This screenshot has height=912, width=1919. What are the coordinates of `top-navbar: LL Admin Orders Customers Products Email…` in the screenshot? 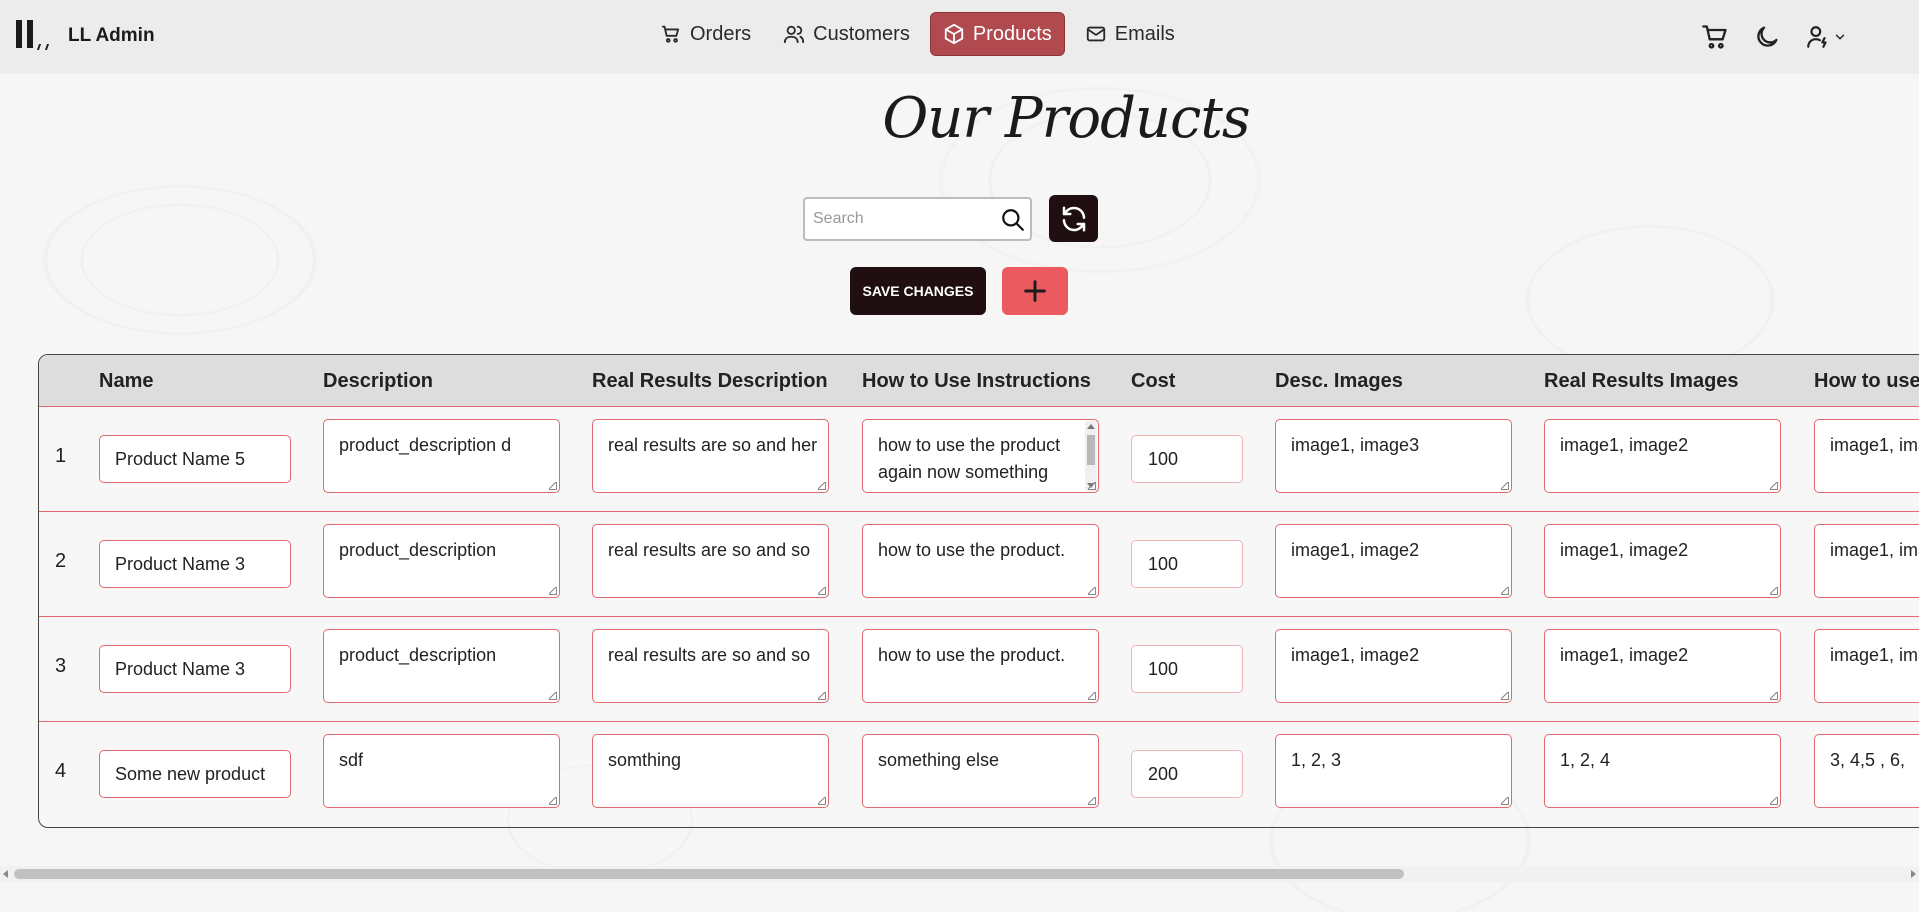 It's located at (959, 37).